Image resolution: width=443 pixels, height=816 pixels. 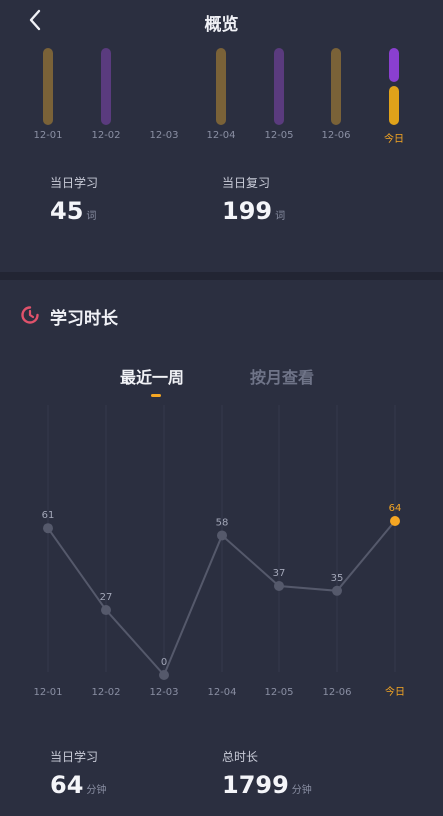 I want to click on data-label: 58, so click(x=222, y=522).